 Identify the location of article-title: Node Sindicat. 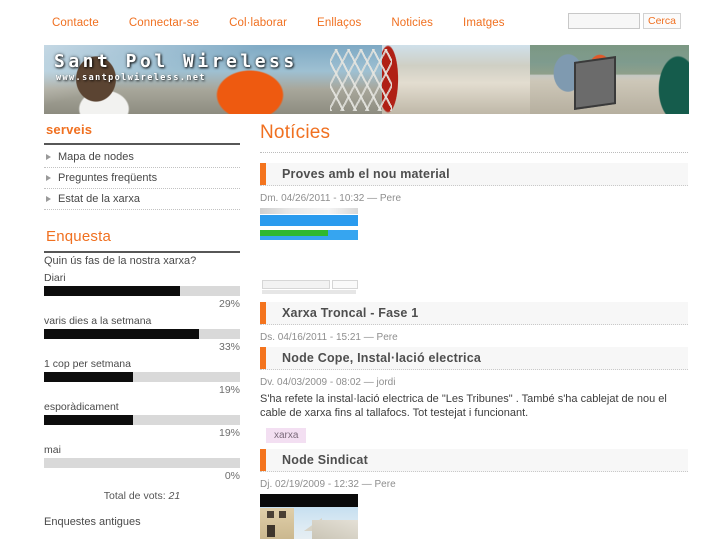
(325, 460).